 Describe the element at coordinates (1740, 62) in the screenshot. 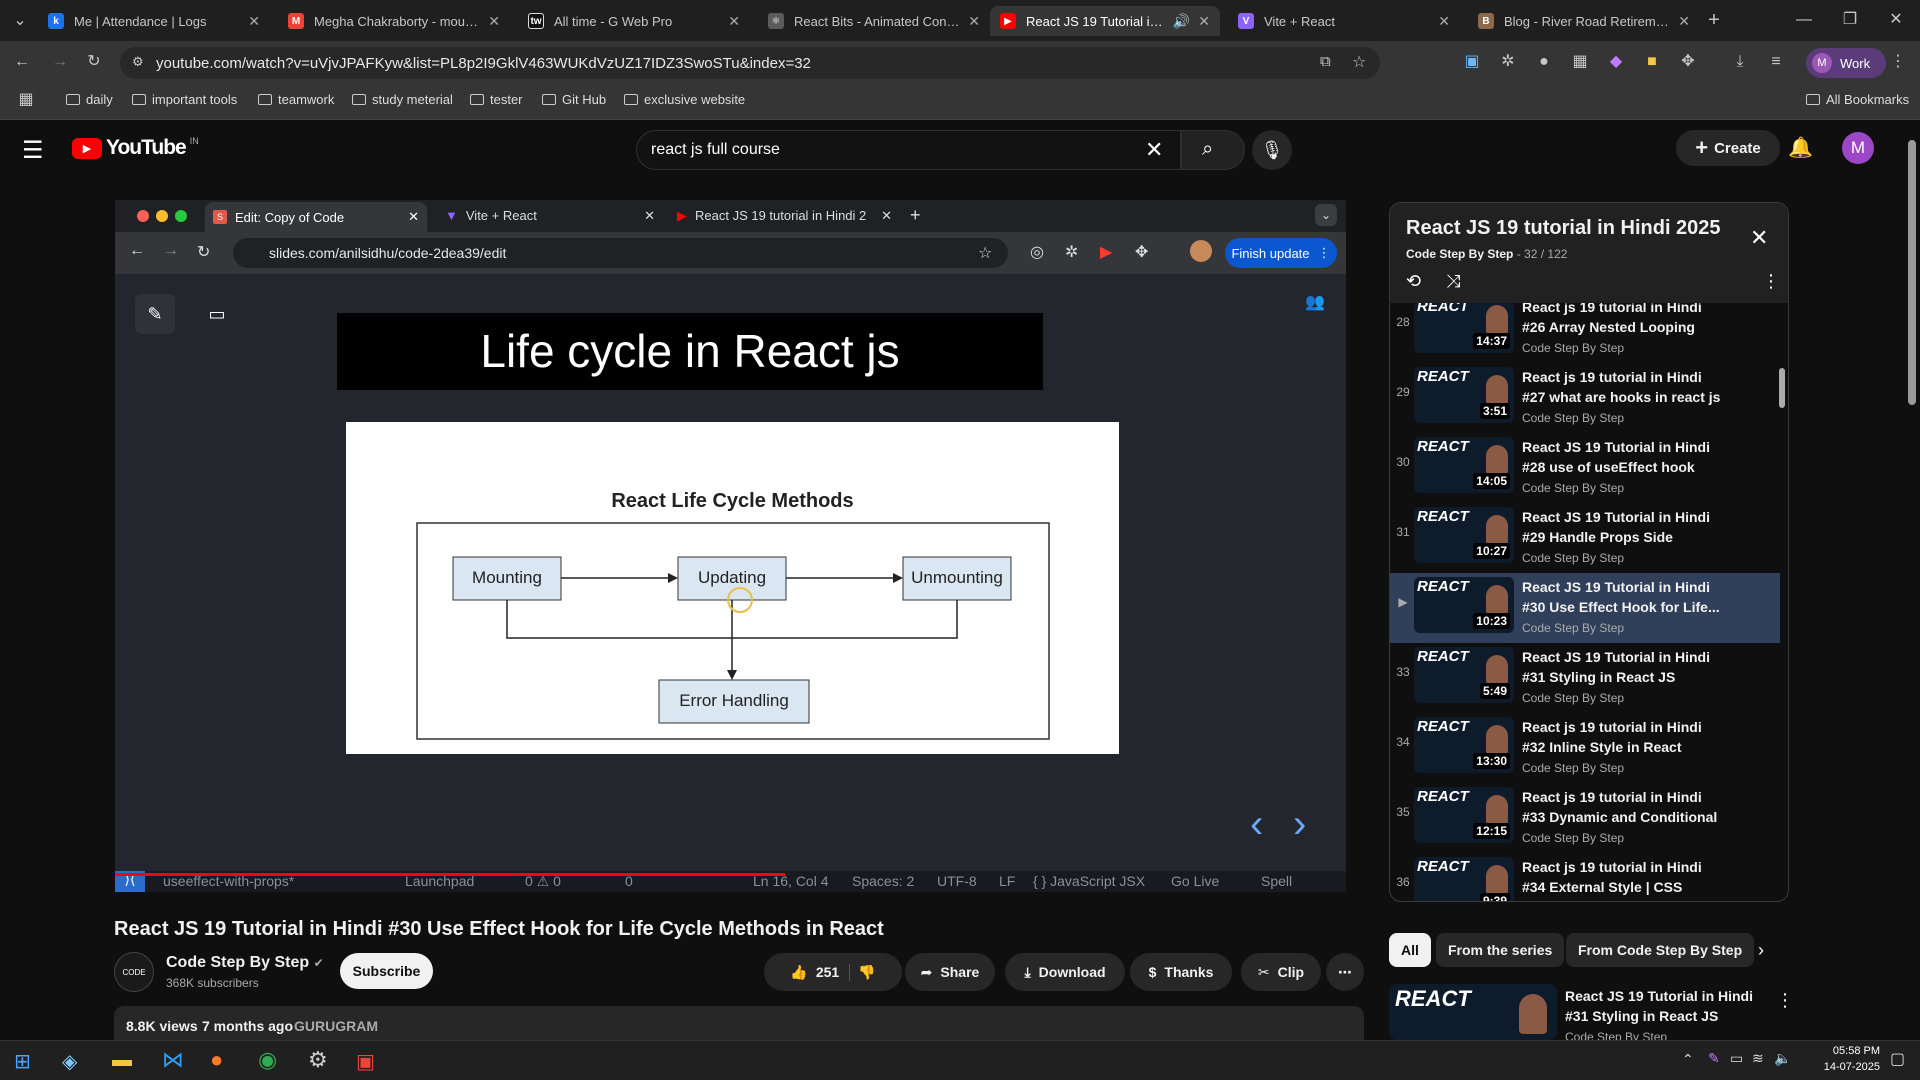

I see `download-icon: ⤓` at that location.